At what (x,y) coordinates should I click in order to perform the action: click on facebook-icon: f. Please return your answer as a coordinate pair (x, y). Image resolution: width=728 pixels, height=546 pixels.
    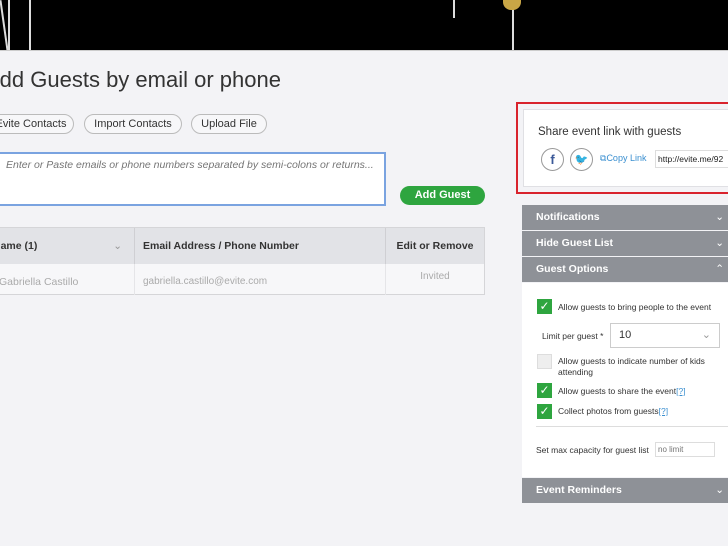
    Looking at the image, I should click on (552, 159).